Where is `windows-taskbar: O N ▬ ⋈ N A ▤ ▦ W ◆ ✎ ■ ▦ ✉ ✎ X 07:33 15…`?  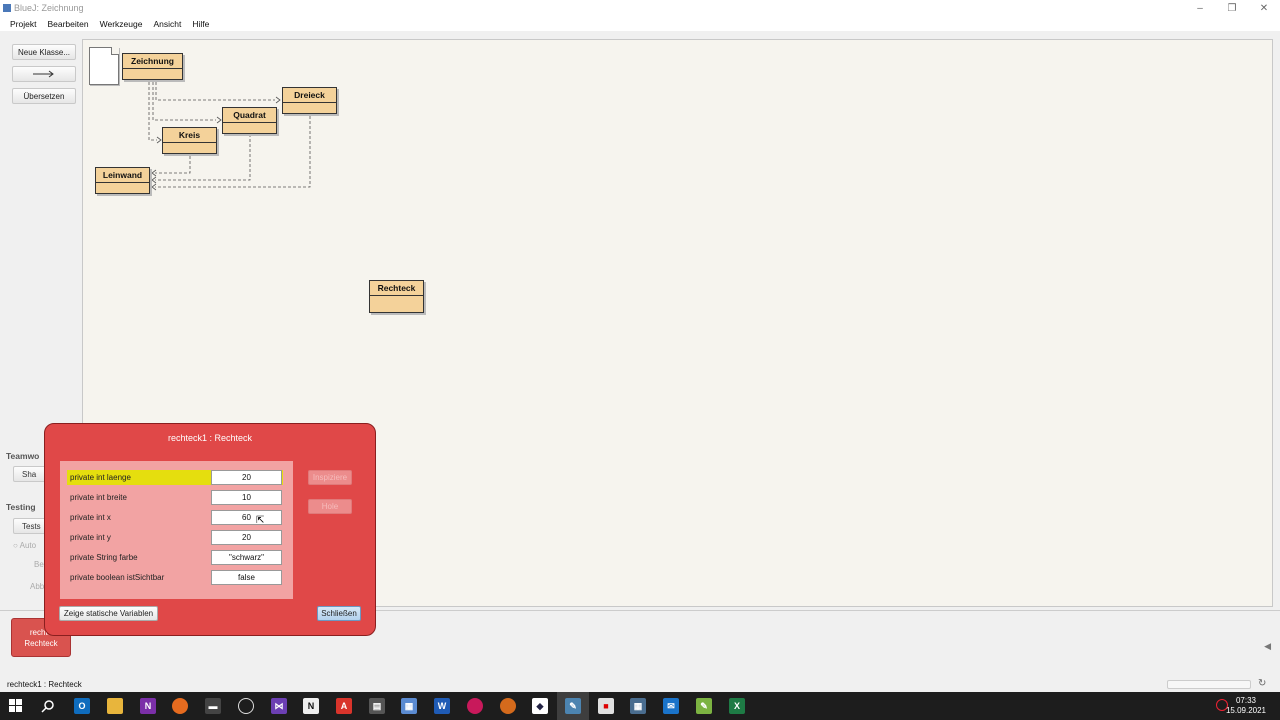
windows-taskbar: O N ▬ ⋈ N A ▤ ▦ W ◆ ✎ ■ ▦ ✉ ✎ X 07:33 15… is located at coordinates (640, 706).